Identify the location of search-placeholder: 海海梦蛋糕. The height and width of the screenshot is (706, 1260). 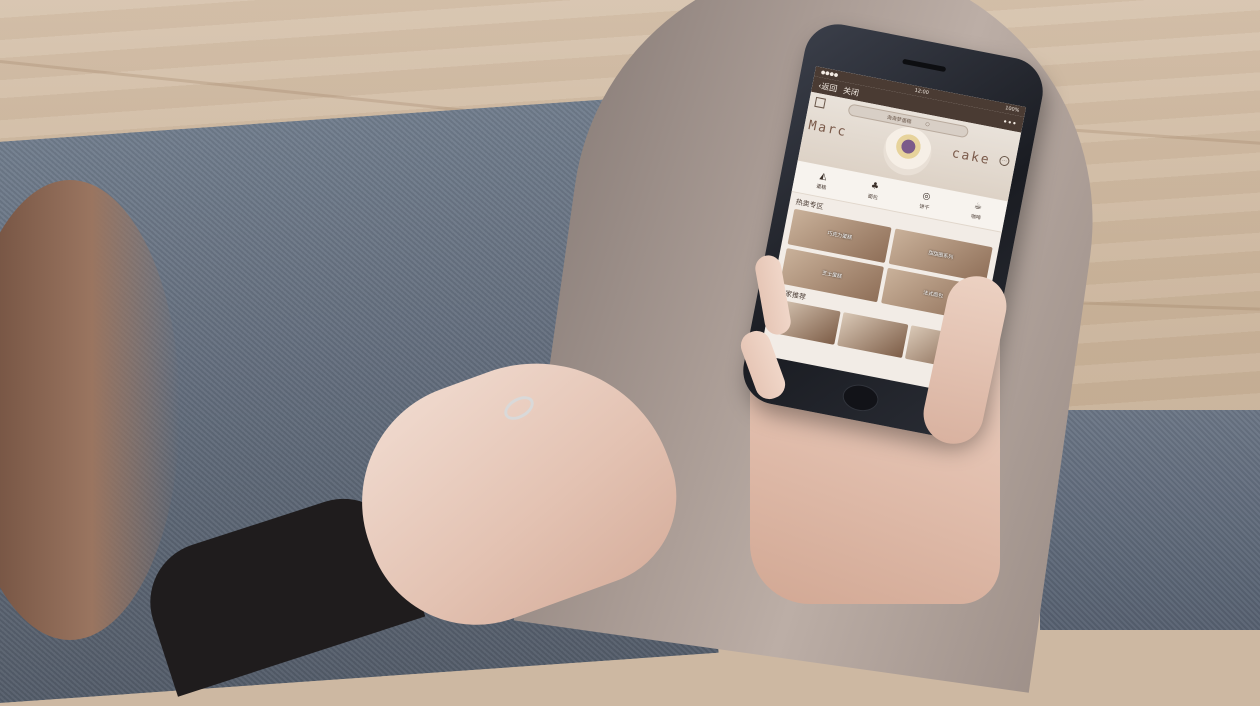
(899, 119).